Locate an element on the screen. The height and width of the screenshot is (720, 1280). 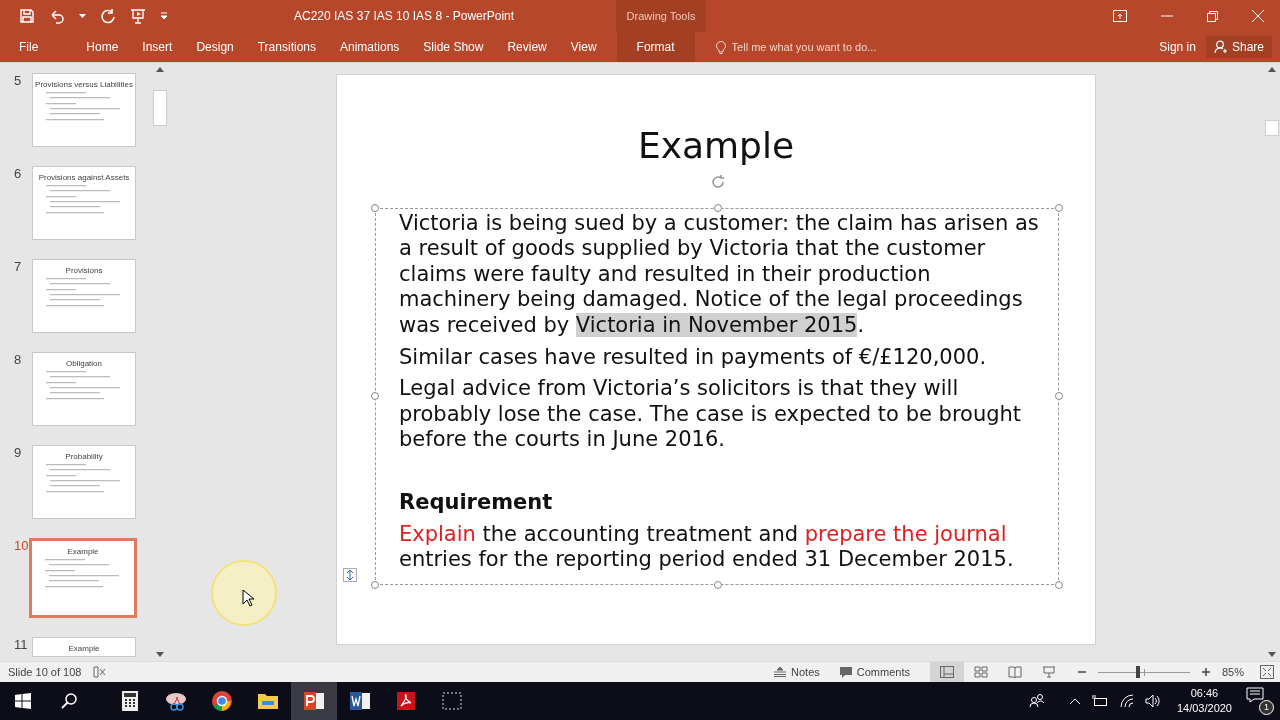
chevron-up-icon is located at coordinates (1074, 701).